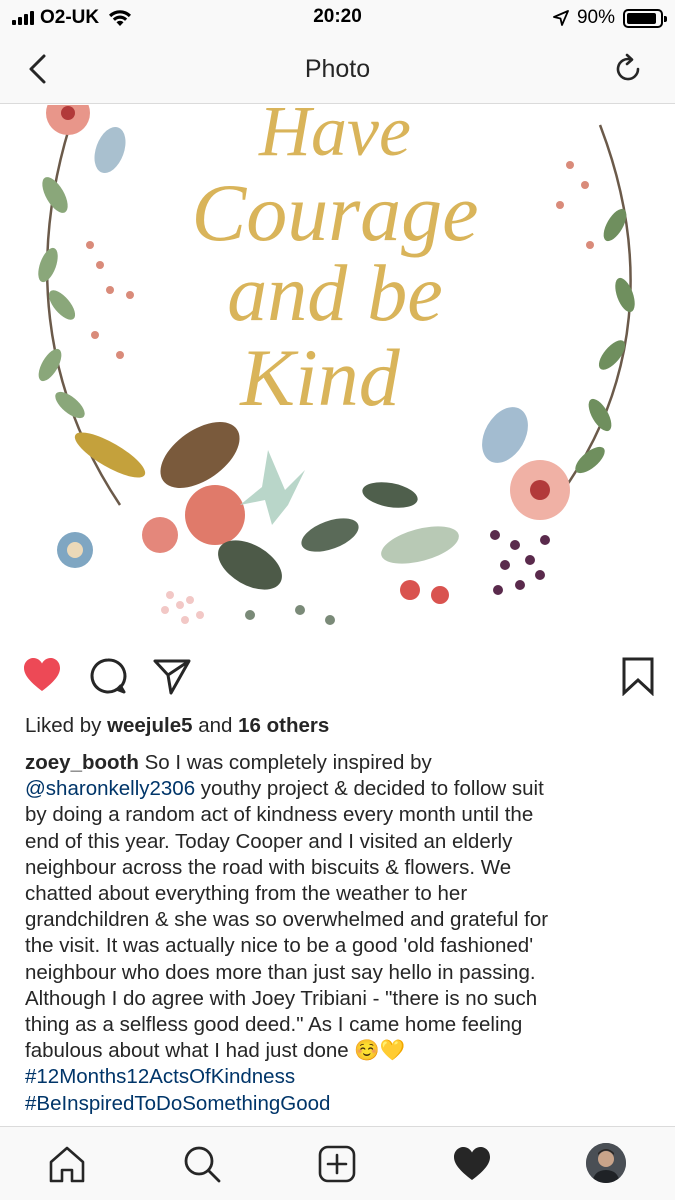 The width and height of the screenshot is (675, 1200). I want to click on hashtag-link: #BeInspiredToDoSomethingGood, so click(340, 1104).